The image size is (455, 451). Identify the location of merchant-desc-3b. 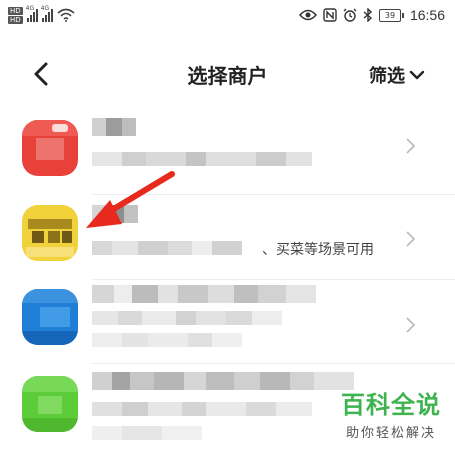
(167, 340).